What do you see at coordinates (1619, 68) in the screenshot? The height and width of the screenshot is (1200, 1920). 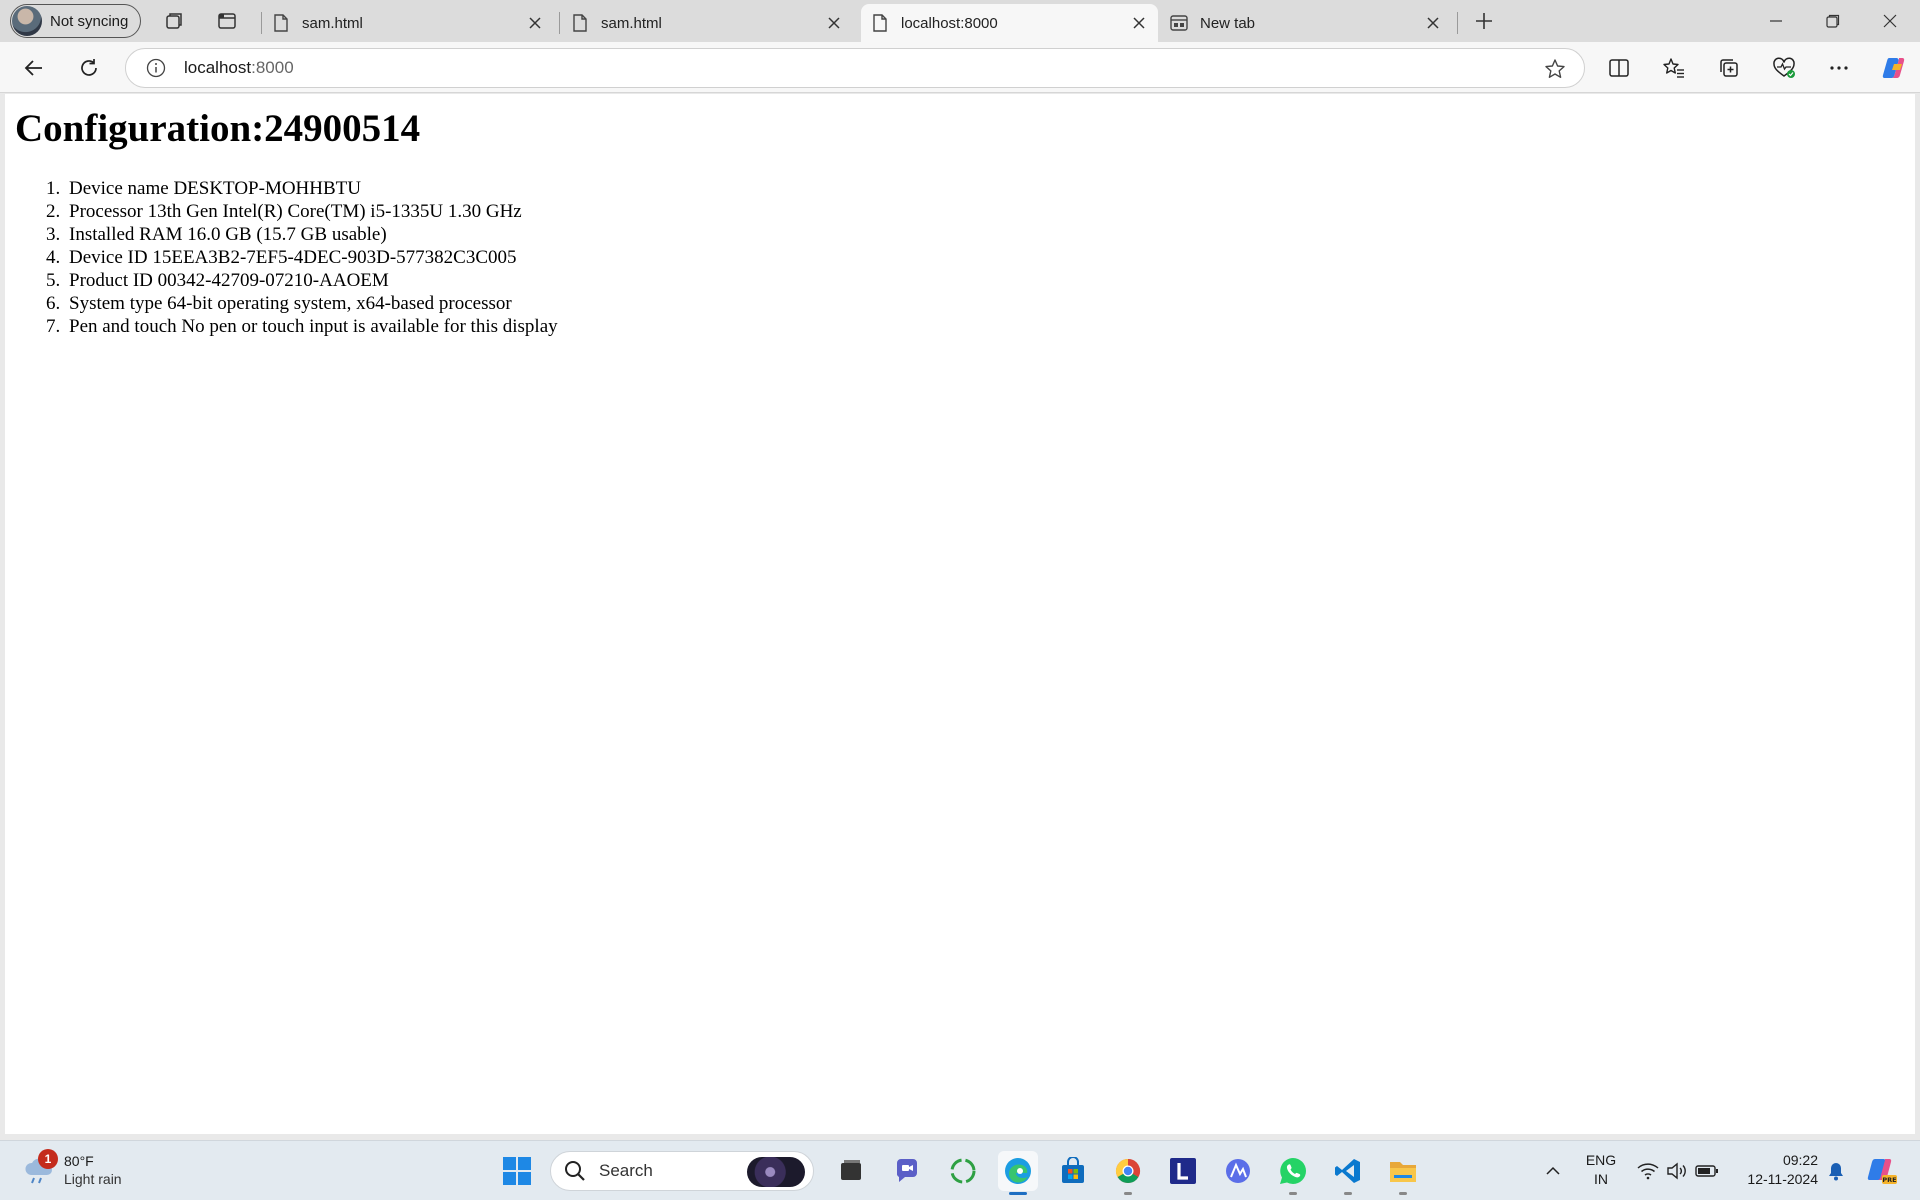 I see `split-screen-icon` at bounding box center [1619, 68].